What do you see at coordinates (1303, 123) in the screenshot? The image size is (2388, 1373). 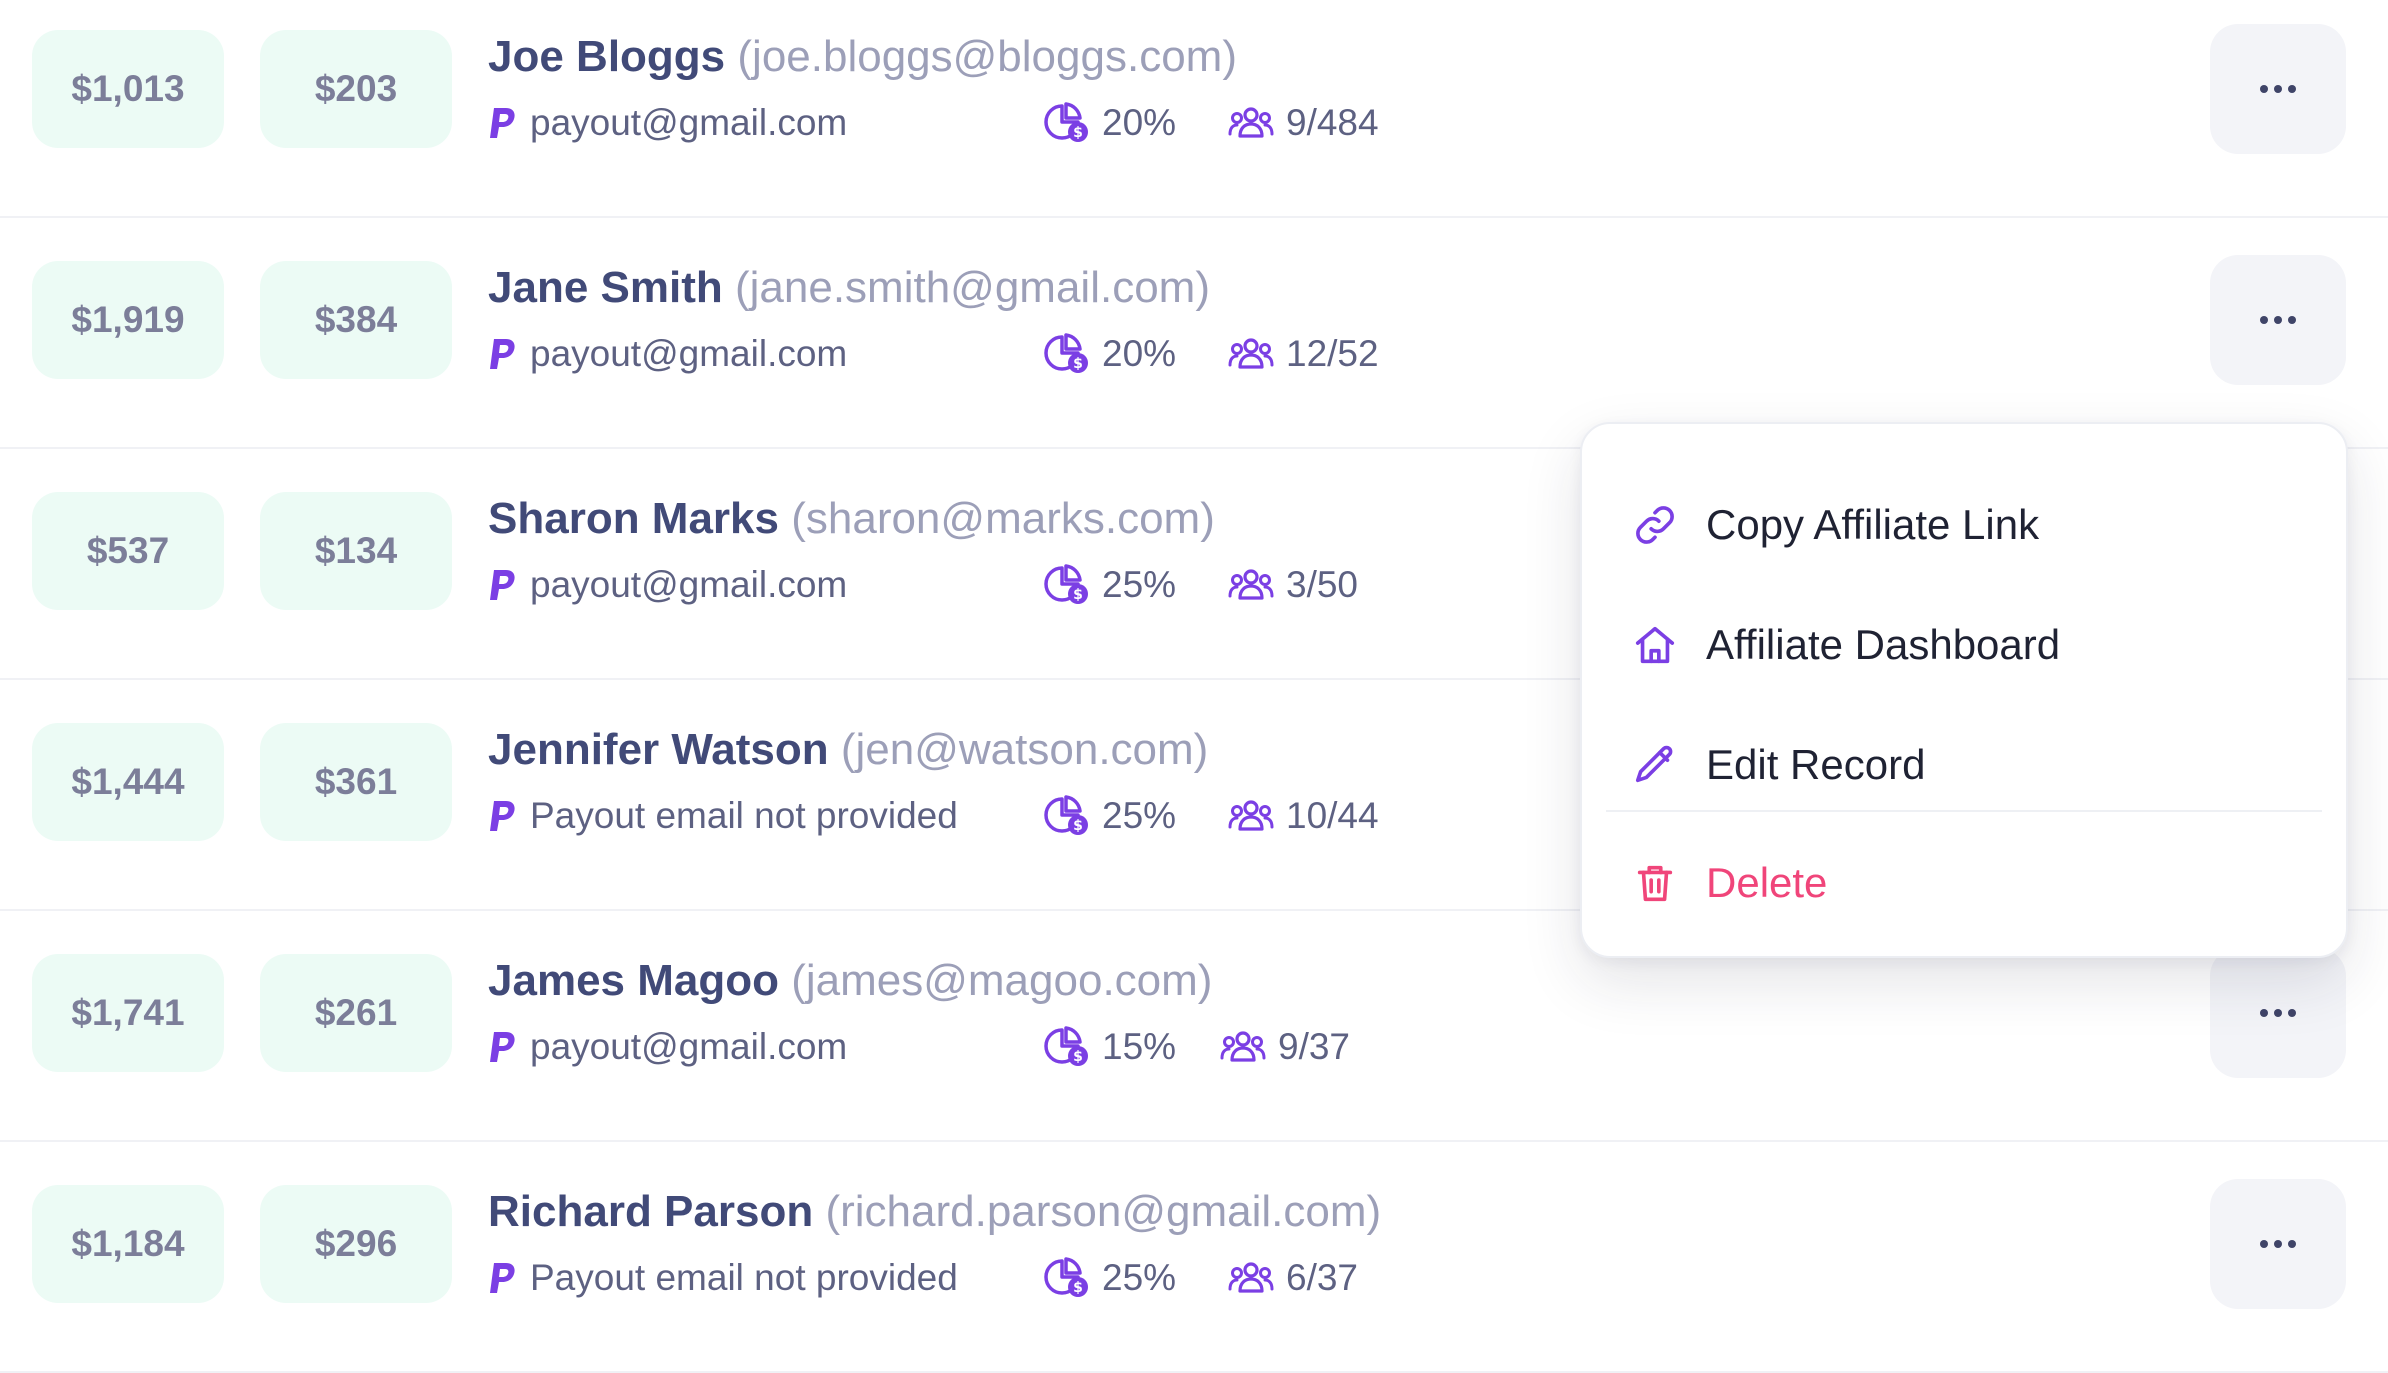 I see `referrals: 9/484` at bounding box center [1303, 123].